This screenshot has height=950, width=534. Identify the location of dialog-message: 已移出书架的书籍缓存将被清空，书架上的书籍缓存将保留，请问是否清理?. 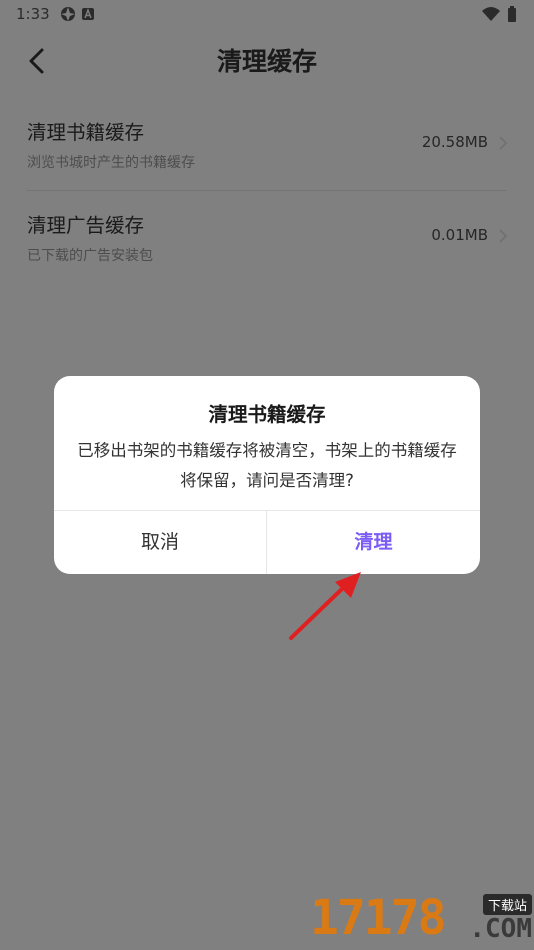
(267, 465).